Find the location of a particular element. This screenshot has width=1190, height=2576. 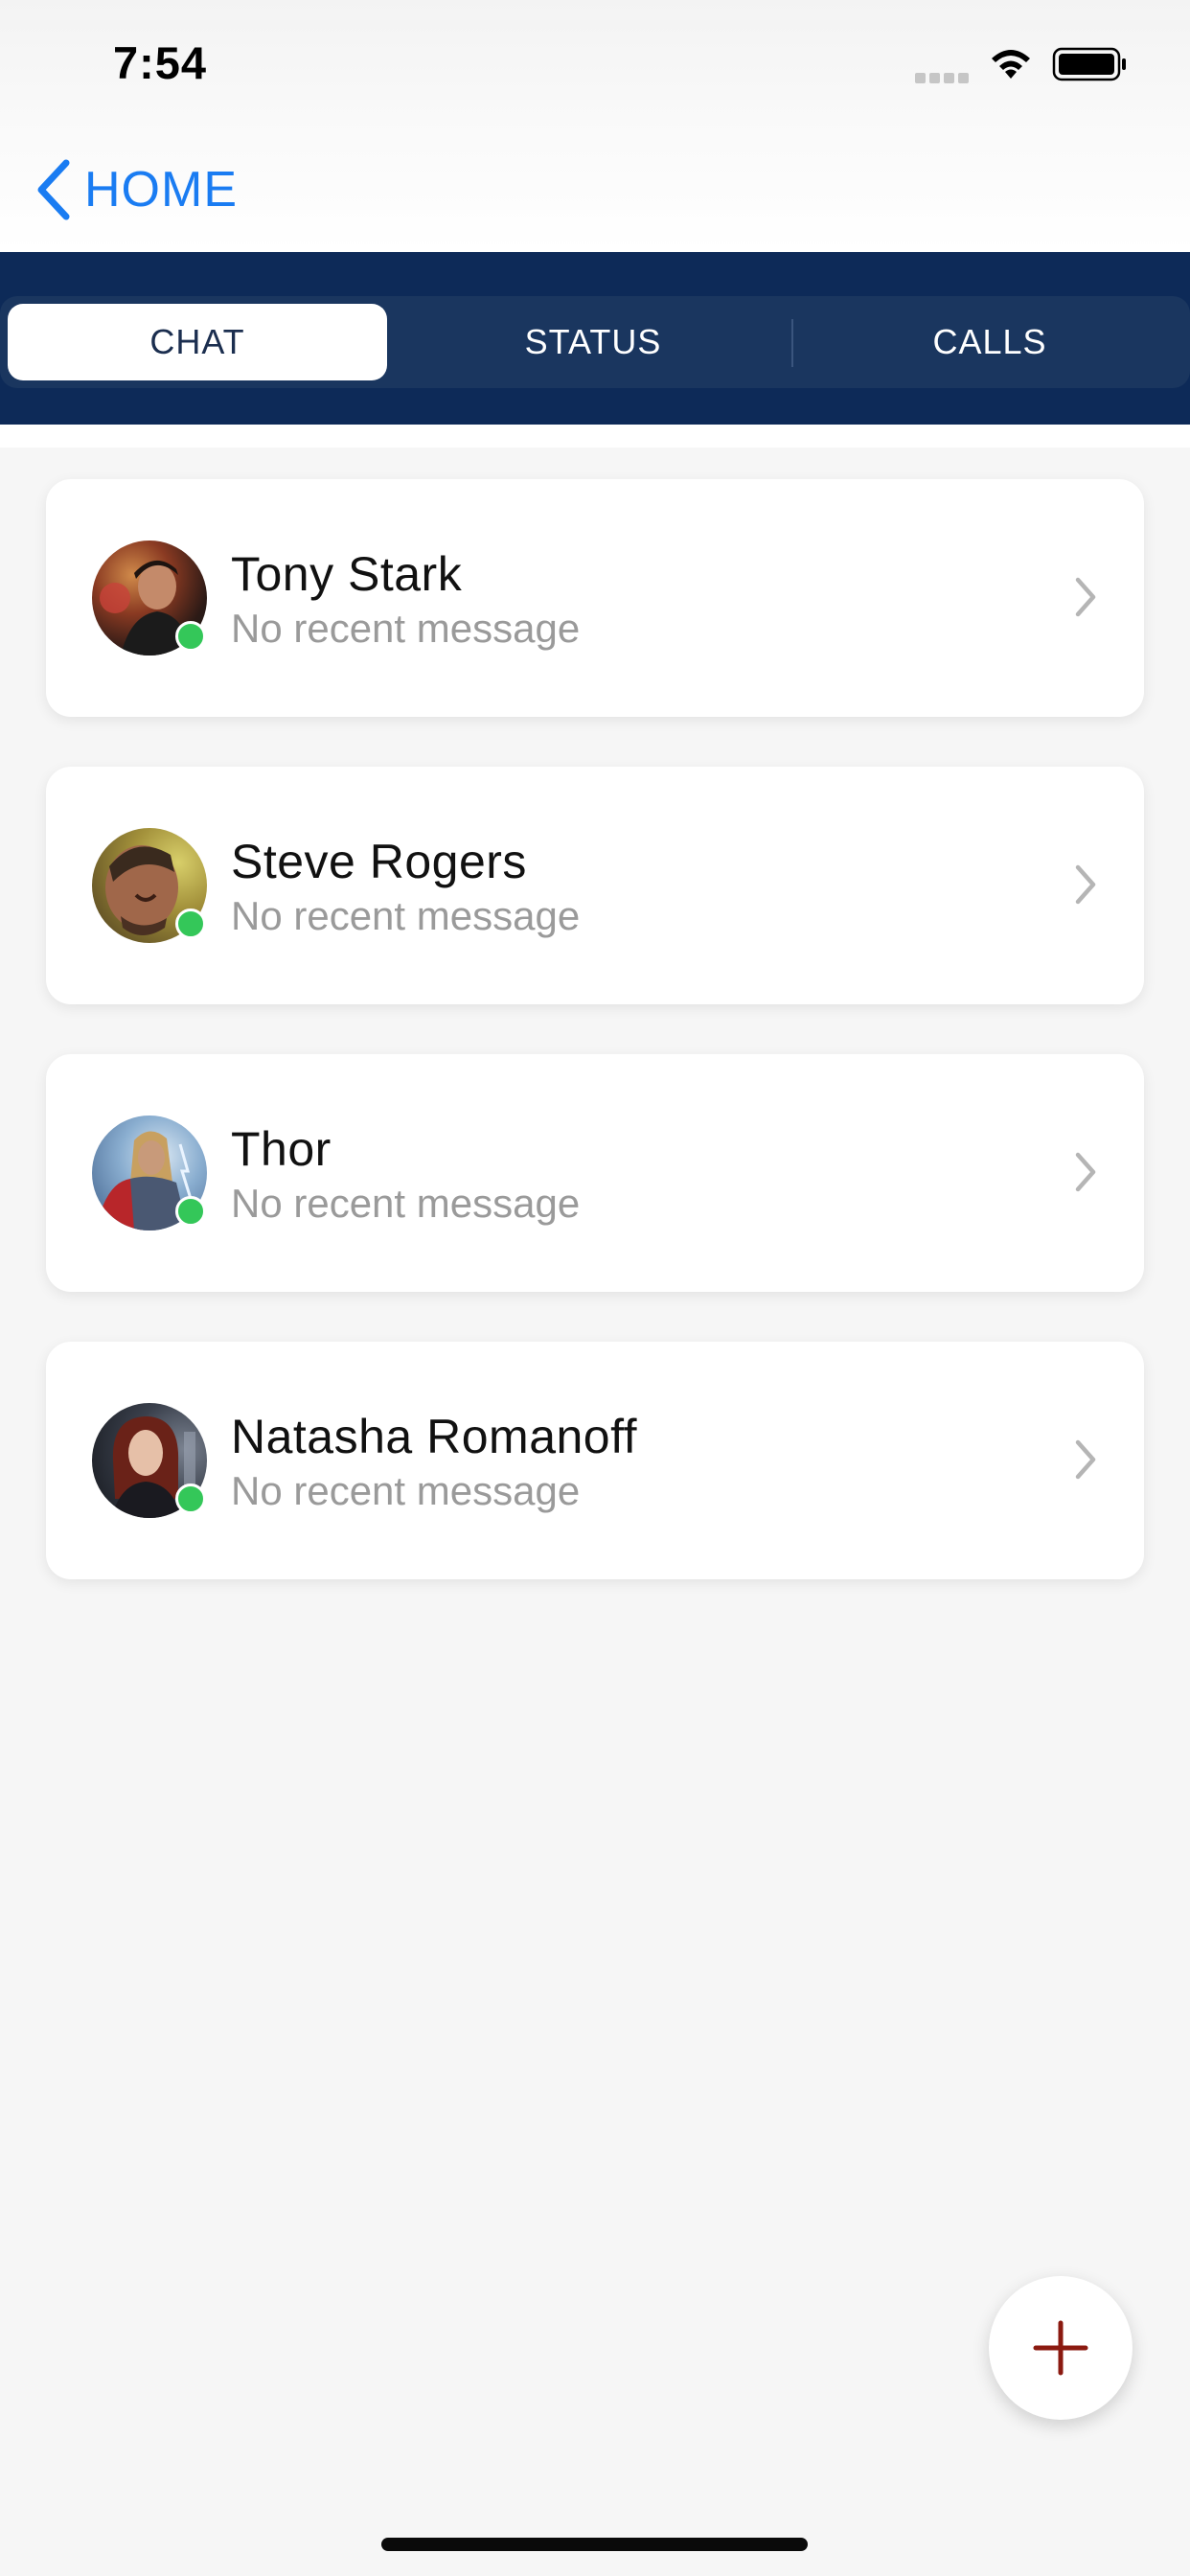

tab-bottom-strip is located at coordinates (595, 436).